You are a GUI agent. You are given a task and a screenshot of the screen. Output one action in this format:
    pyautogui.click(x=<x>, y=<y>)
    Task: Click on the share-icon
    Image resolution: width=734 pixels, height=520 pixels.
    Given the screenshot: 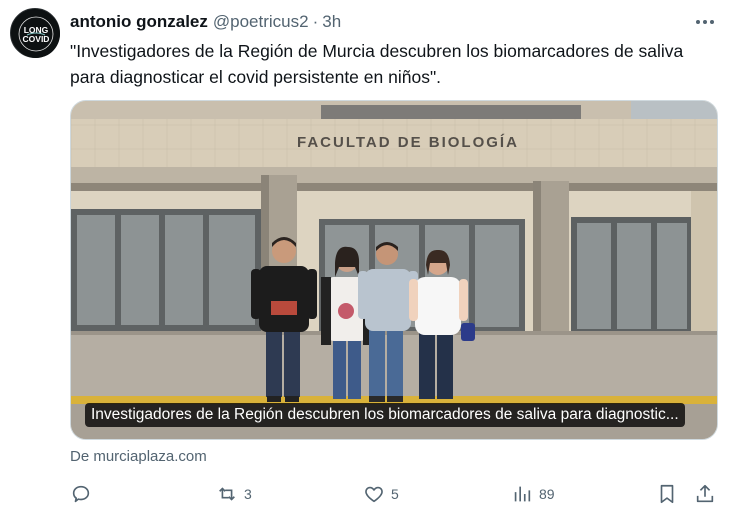 What is the action you would take?
    pyautogui.click(x=705, y=493)
    